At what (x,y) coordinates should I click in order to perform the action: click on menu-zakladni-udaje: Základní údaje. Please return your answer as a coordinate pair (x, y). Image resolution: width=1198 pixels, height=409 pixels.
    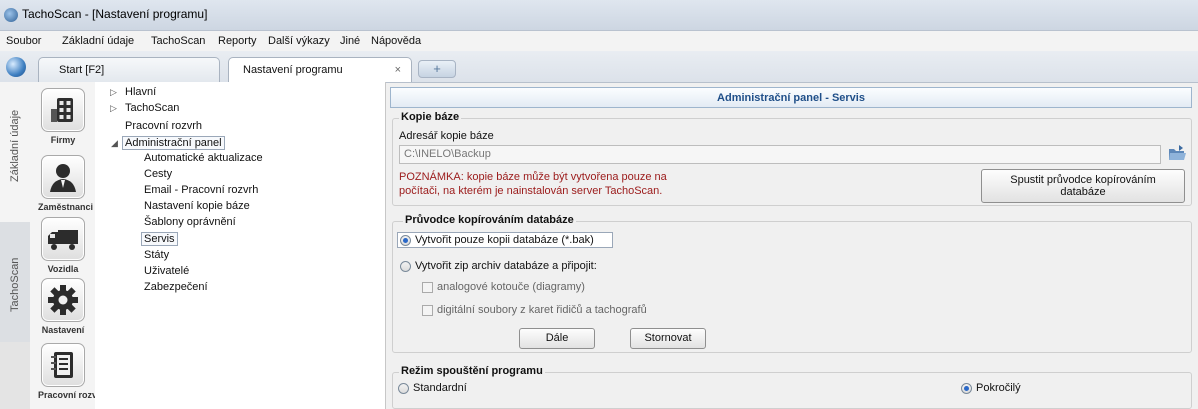
    Looking at the image, I should click on (98, 41).